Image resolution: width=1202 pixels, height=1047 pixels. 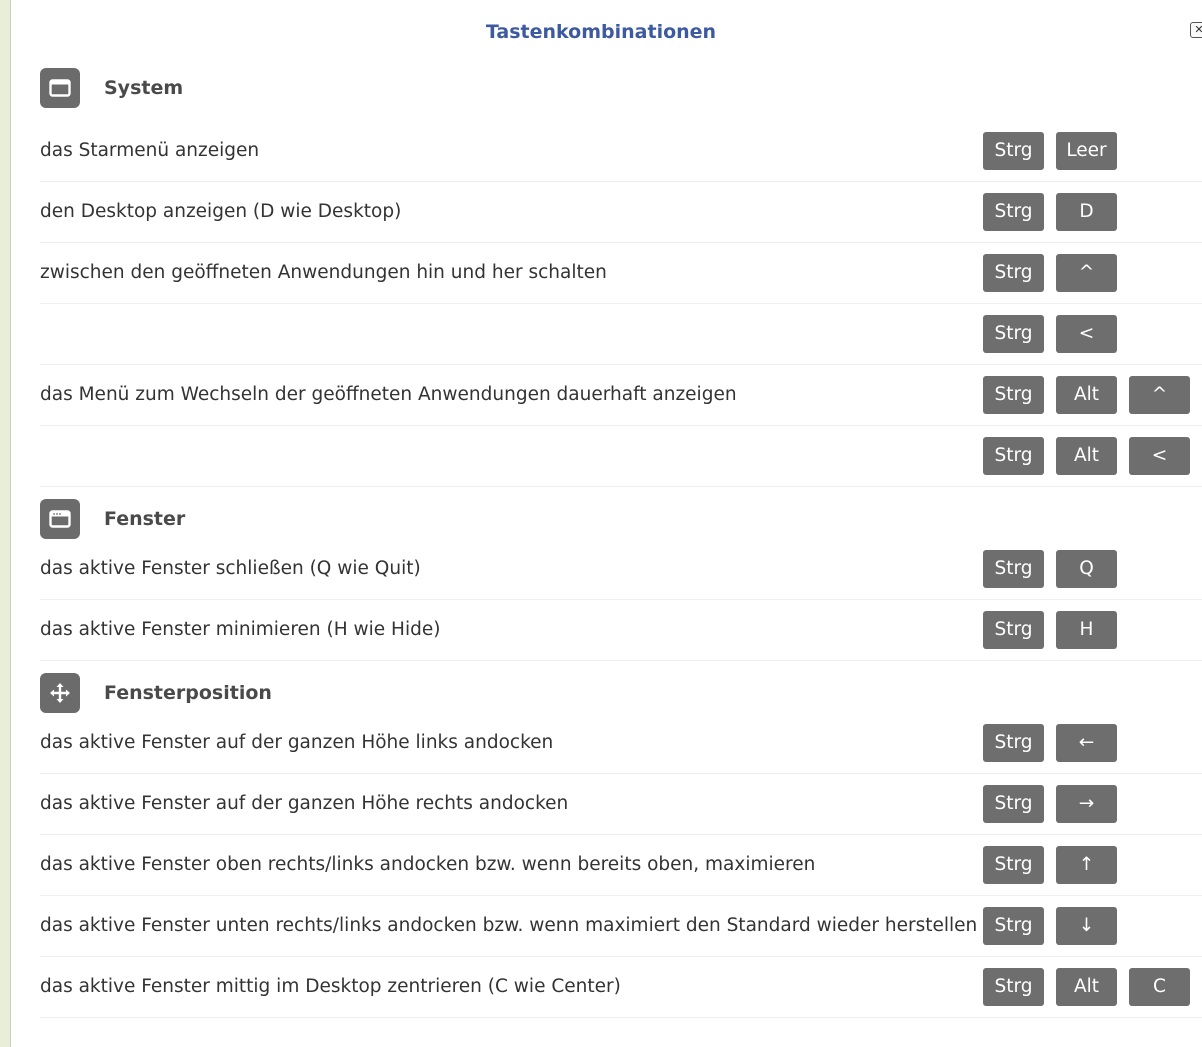 I want to click on section-label: Fenster, so click(x=145, y=519).